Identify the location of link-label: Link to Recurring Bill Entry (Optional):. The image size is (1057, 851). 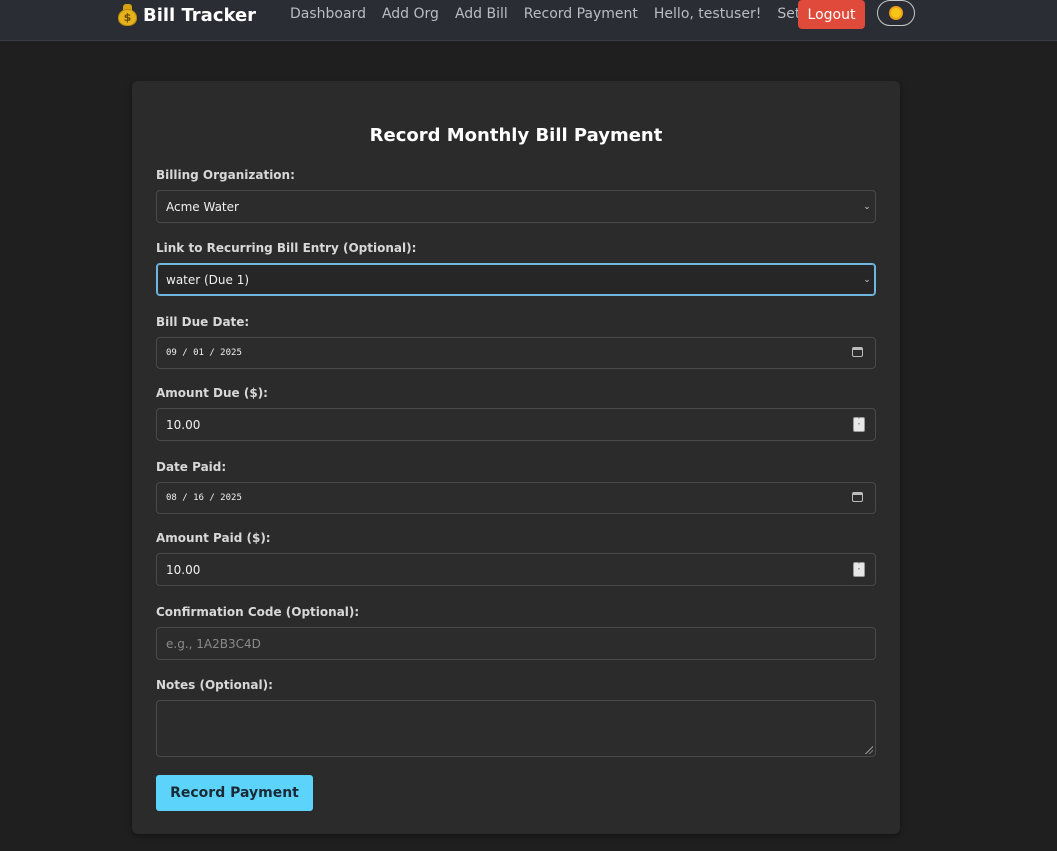
(286, 248).